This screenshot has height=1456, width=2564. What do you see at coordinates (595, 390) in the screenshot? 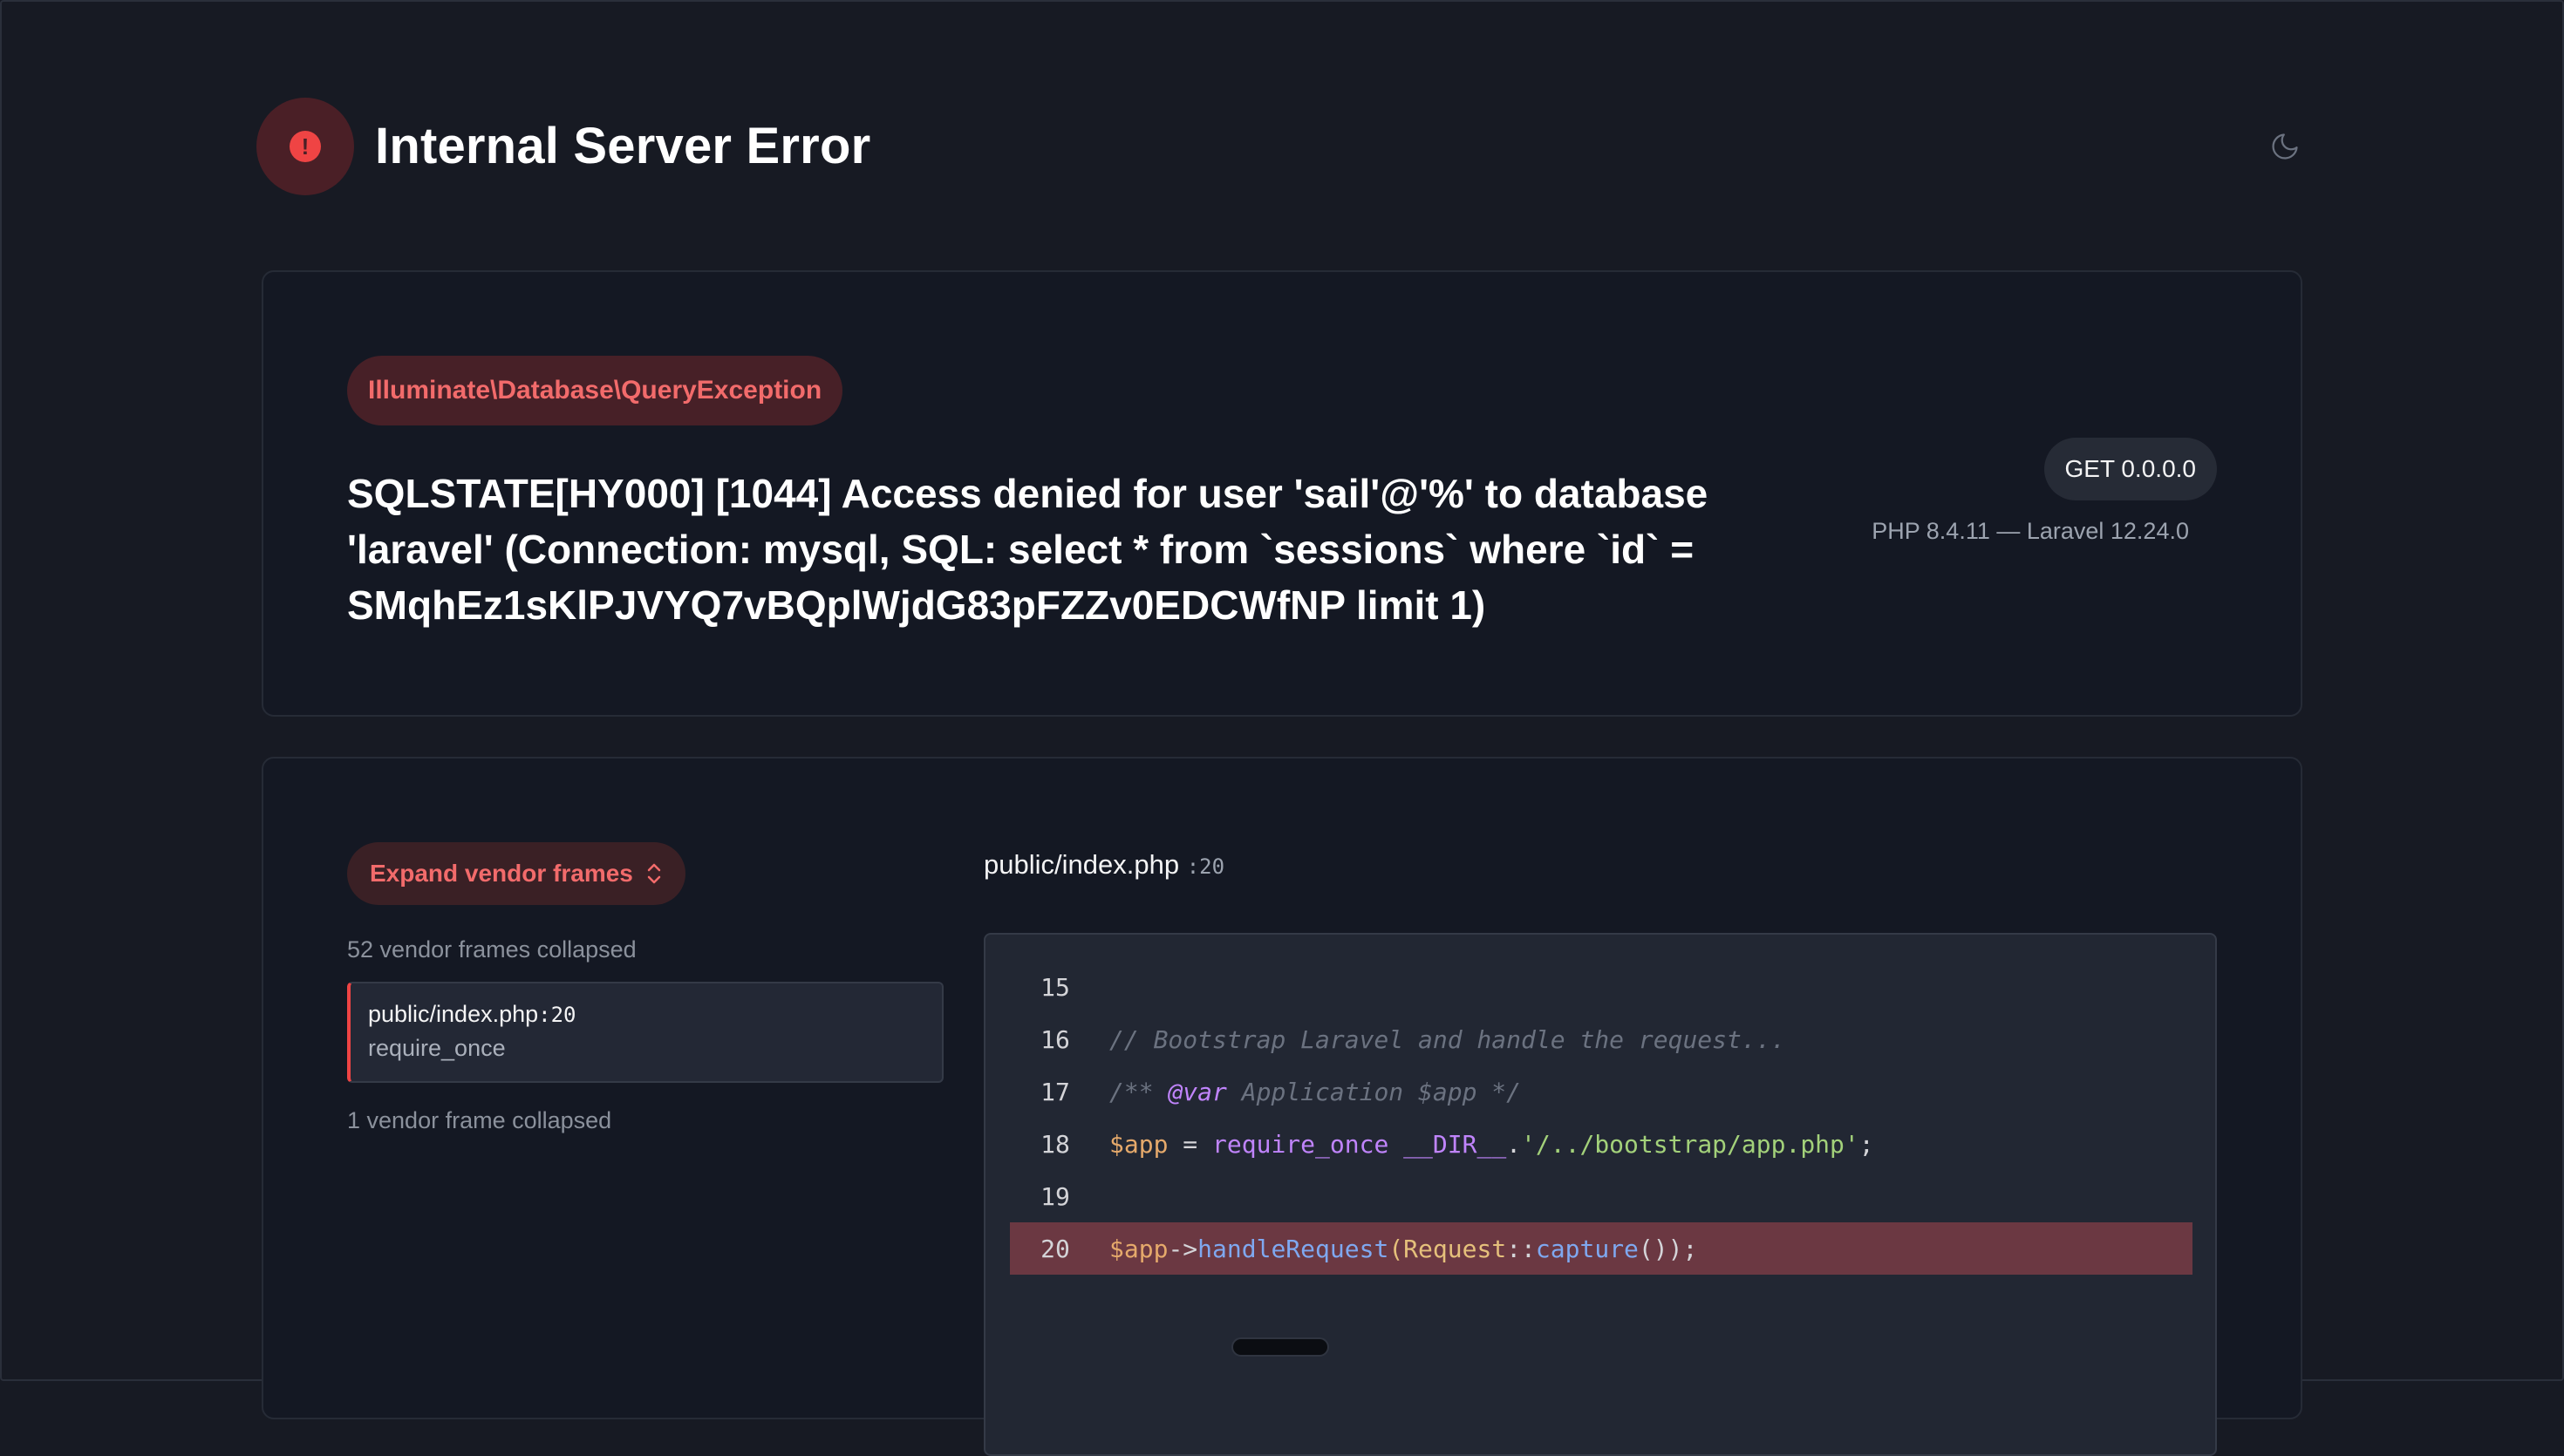
I see `exception-class-badge: Illuminate\Database\QueryException` at bounding box center [595, 390].